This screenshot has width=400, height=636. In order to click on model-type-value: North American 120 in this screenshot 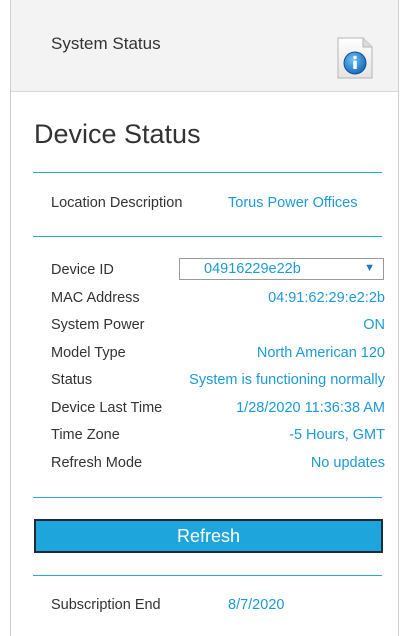, I will do `click(320, 352)`.